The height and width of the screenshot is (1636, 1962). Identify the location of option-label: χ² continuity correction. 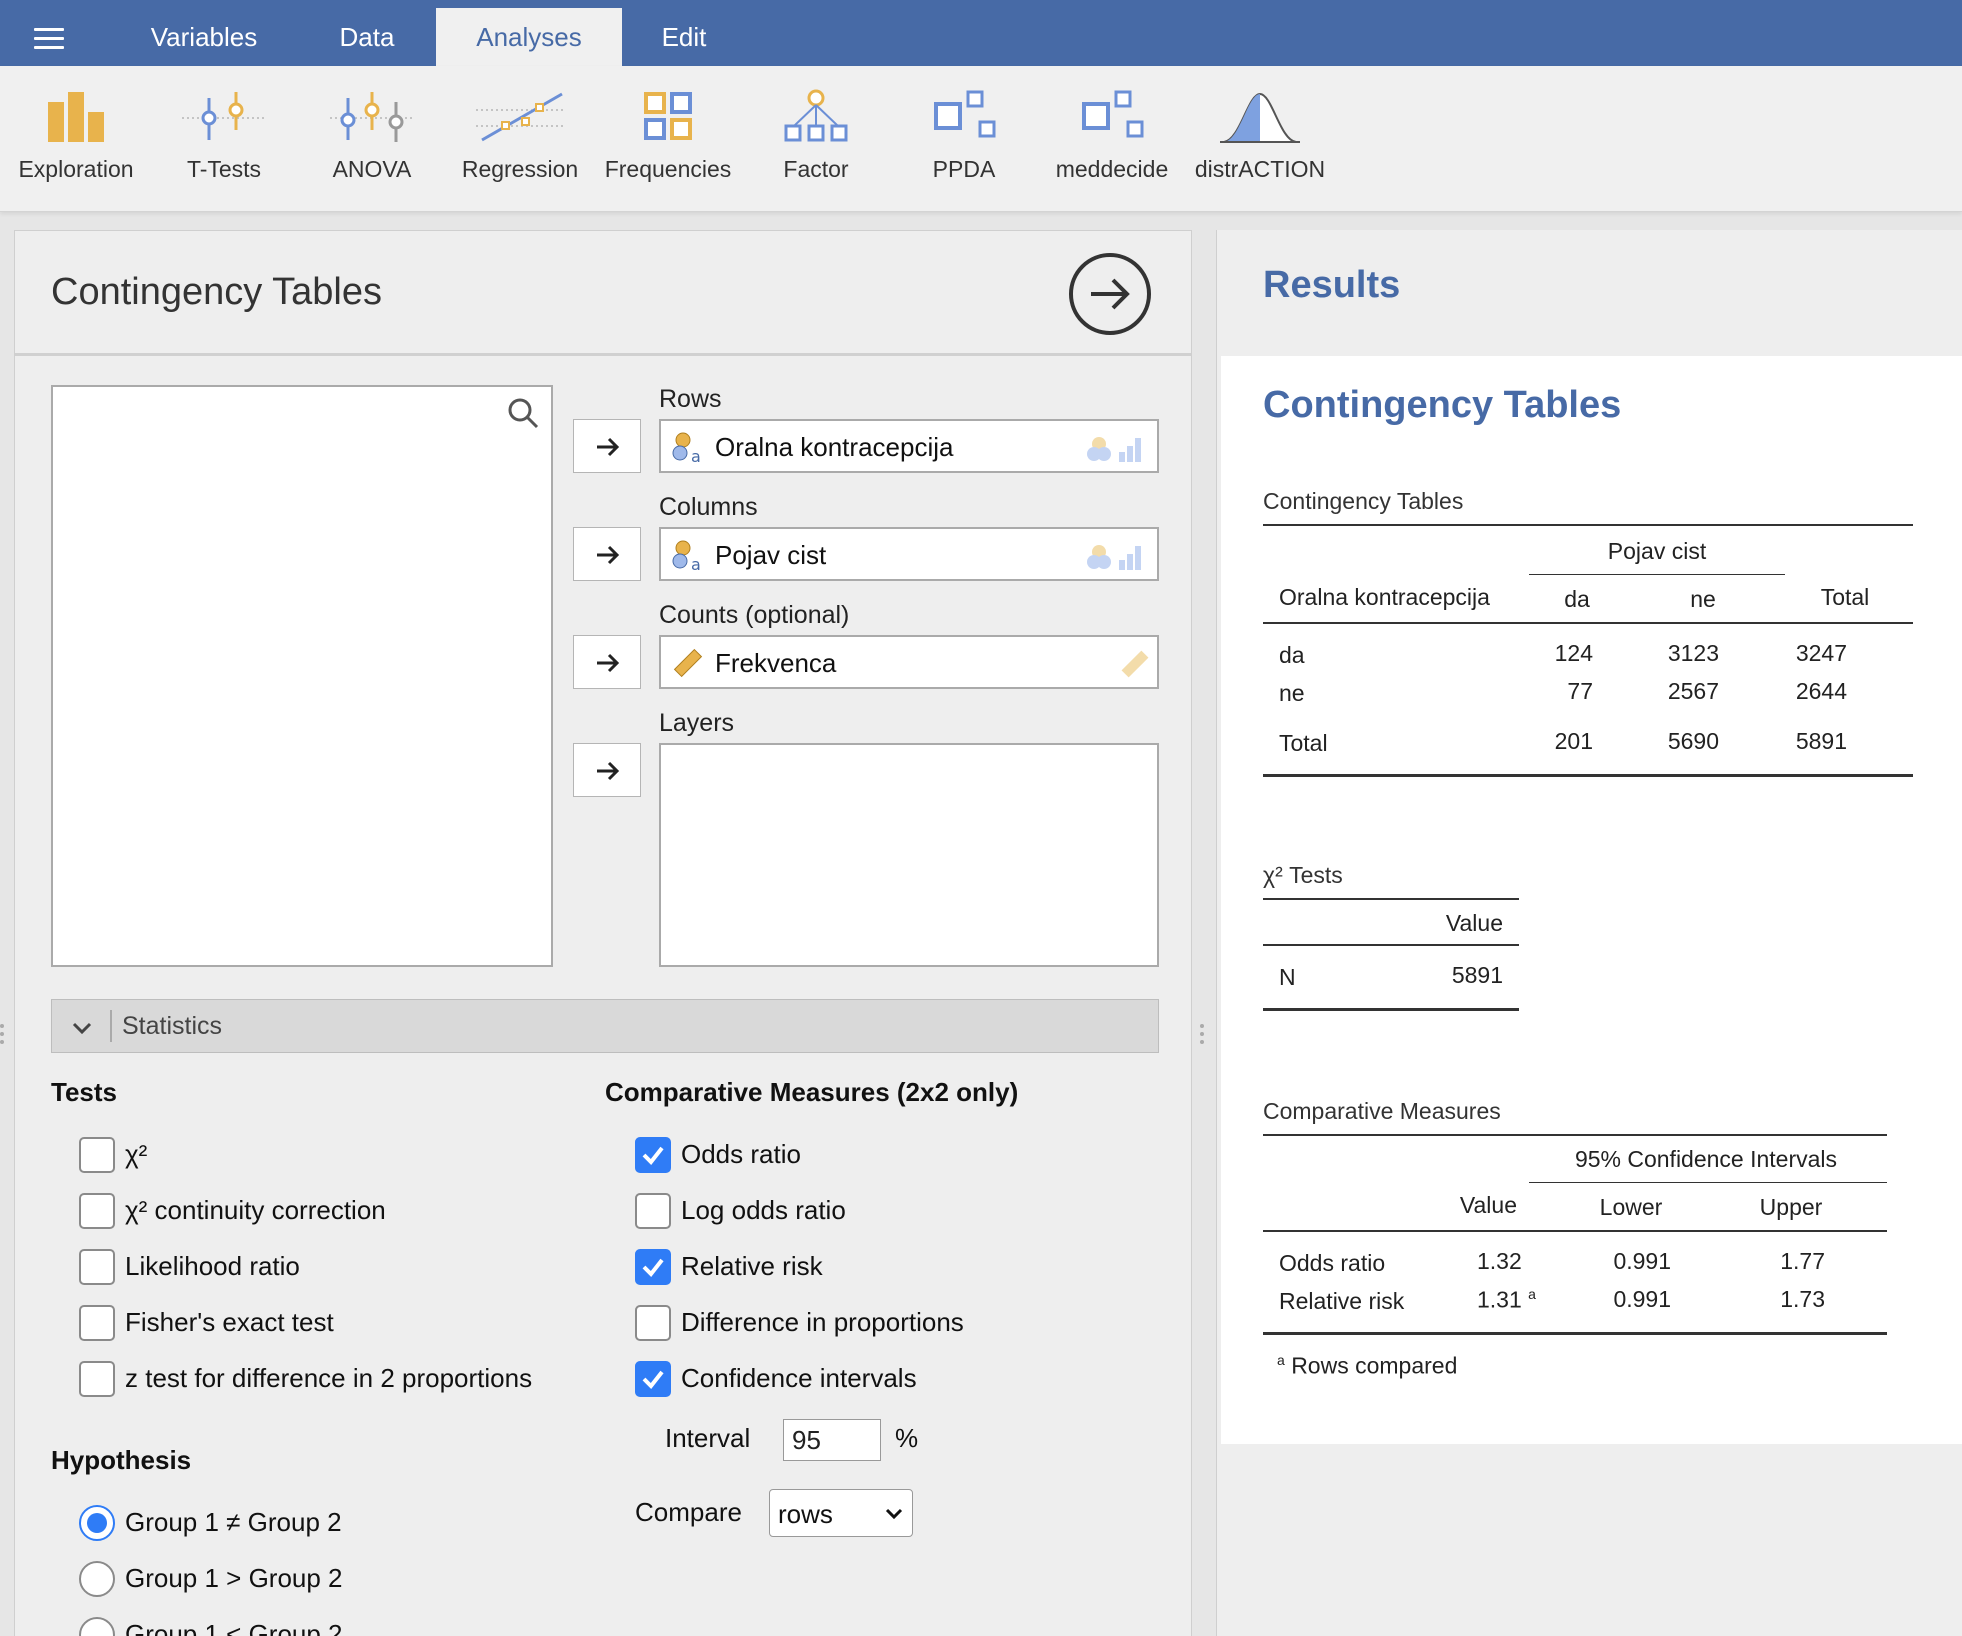
(255, 1210).